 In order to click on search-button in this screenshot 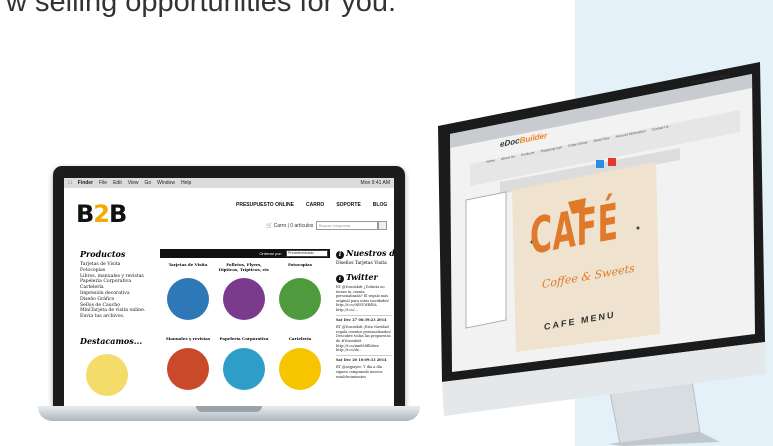, I will do `click(382, 225)`.